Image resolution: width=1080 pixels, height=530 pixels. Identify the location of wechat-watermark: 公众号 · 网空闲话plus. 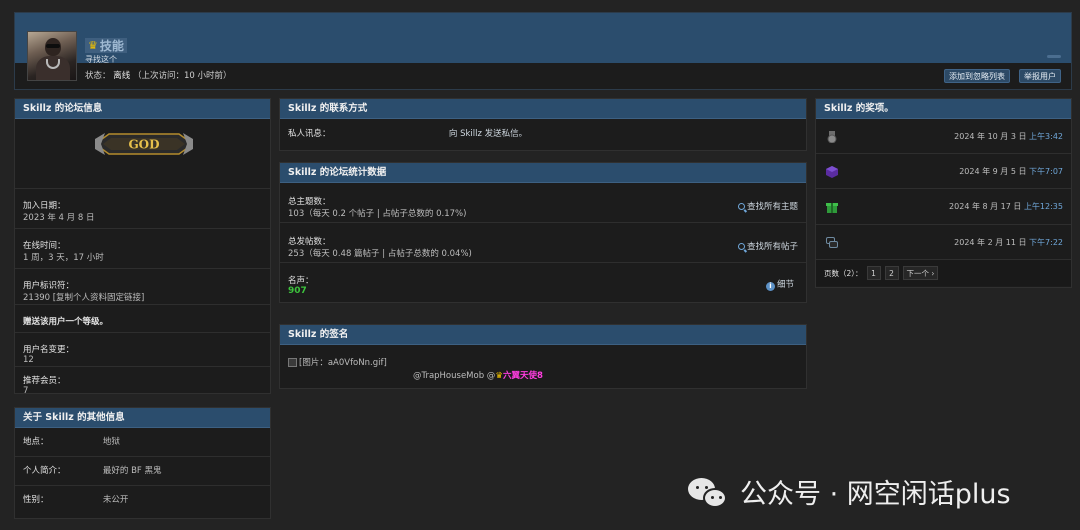
(849, 491).